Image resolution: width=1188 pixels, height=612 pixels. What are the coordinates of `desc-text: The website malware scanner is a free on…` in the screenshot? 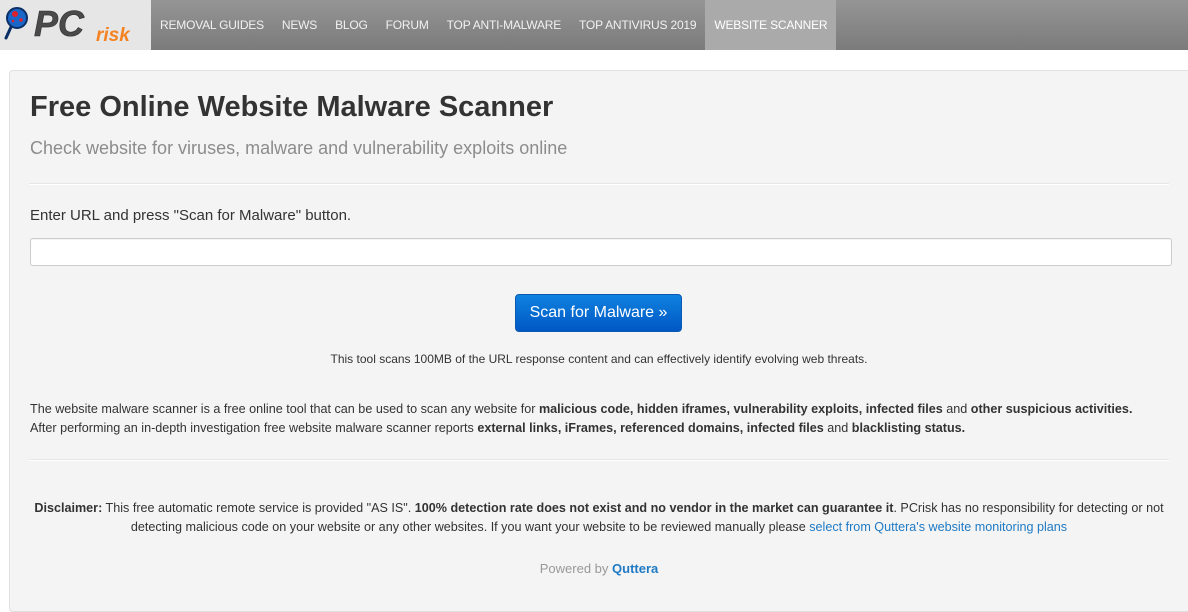 It's located at (284, 409).